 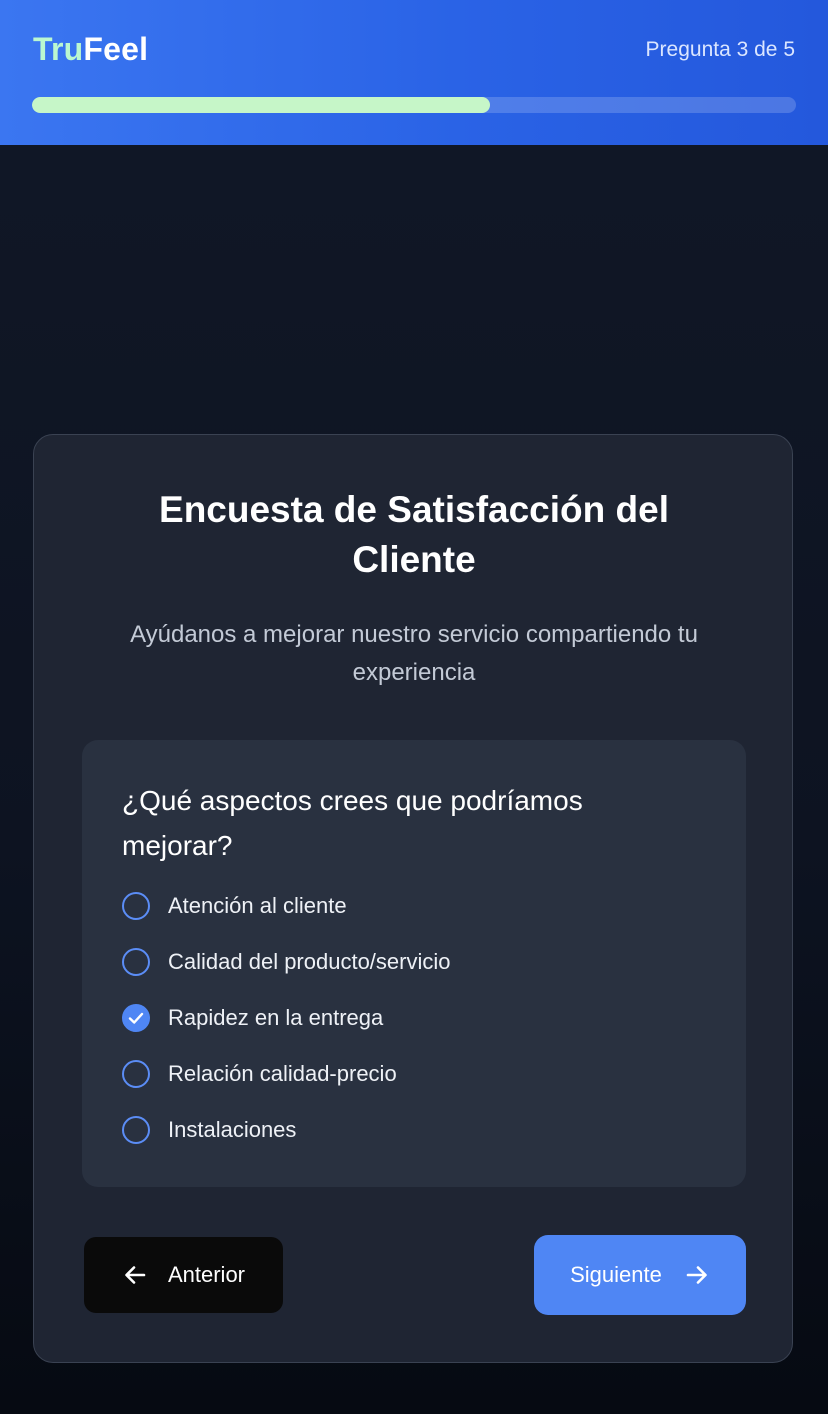 I want to click on progress-bar-fill, so click(x=261, y=105).